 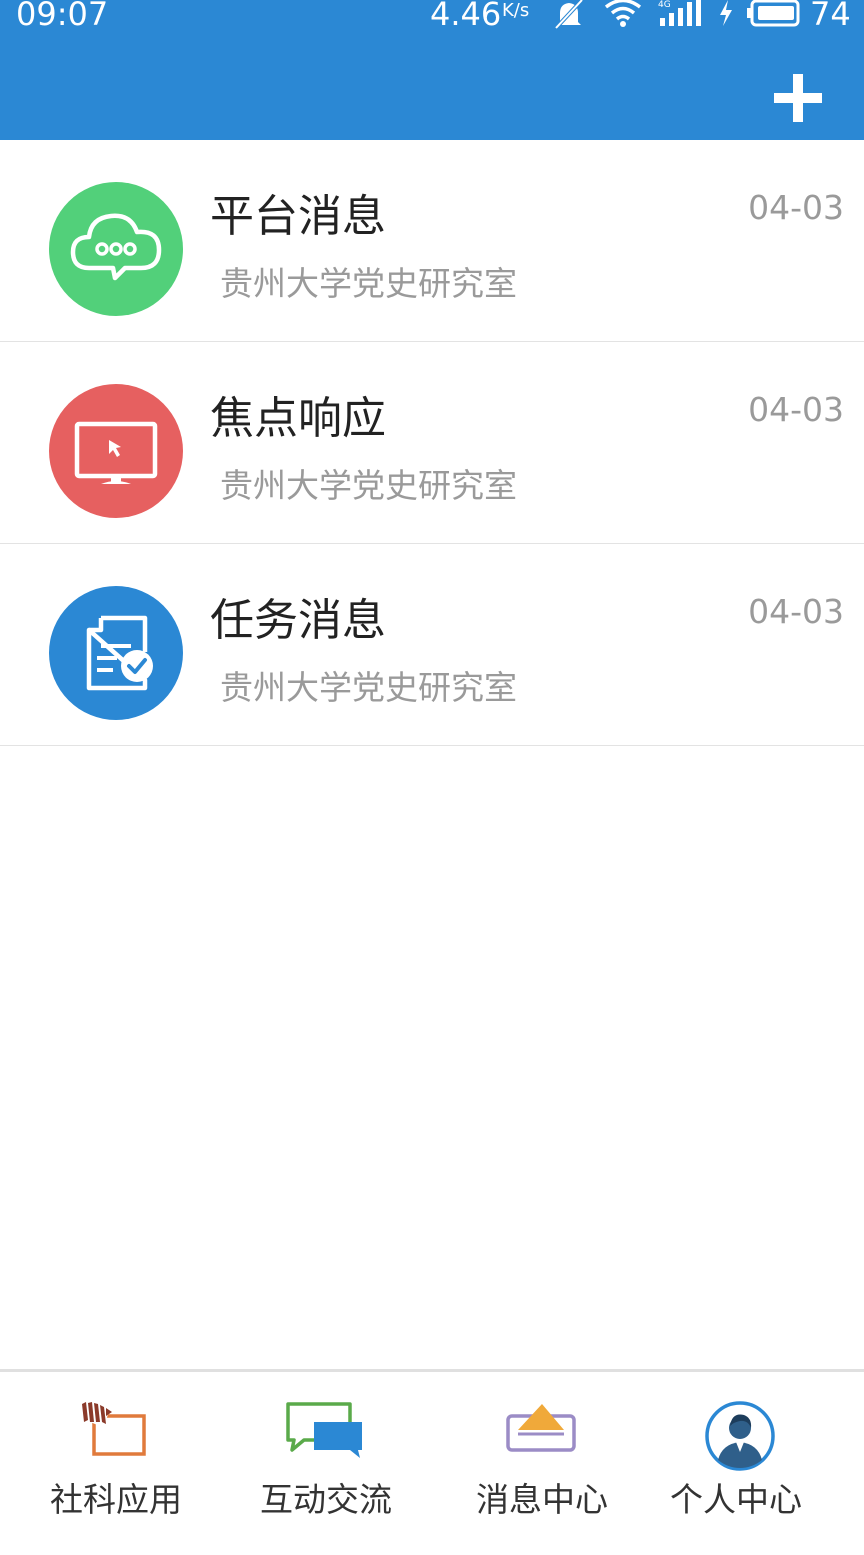 What do you see at coordinates (542, 1499) in the screenshot?
I see `nav-label: 消息中心` at bounding box center [542, 1499].